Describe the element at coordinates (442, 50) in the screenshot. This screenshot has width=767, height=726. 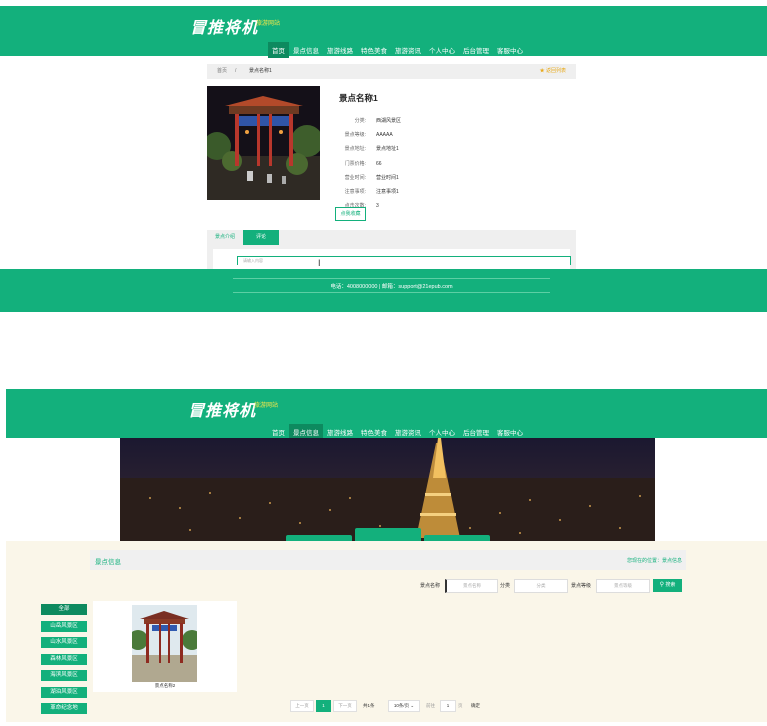
I see `top-nav-item-5: 个人中心` at that location.